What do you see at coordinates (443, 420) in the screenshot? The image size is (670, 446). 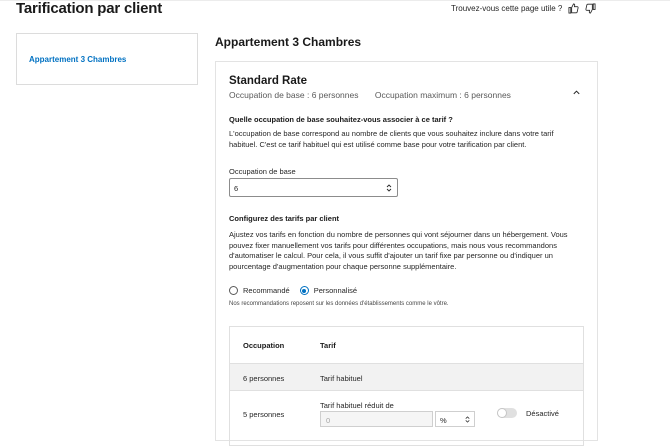 I see `reduction-unit-value: %` at bounding box center [443, 420].